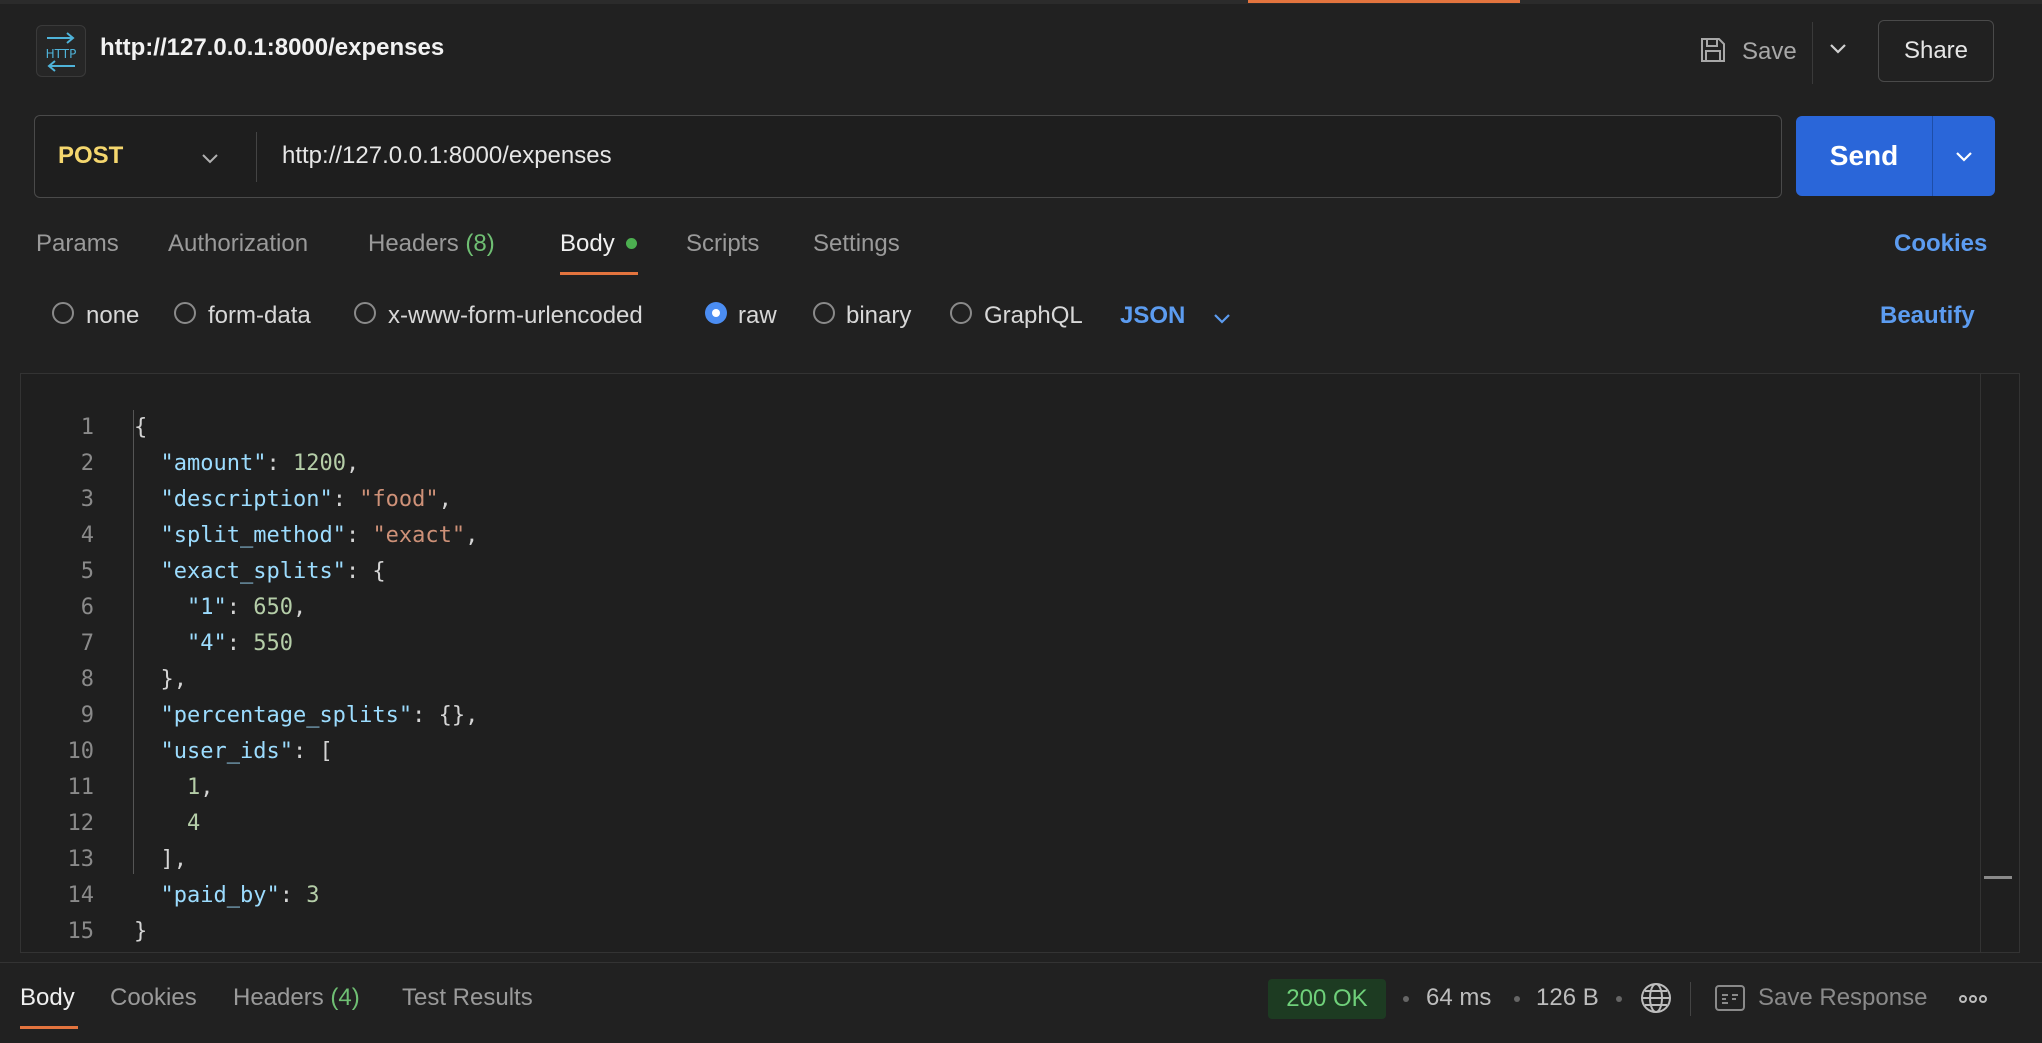 This screenshot has height=1043, width=2042. What do you see at coordinates (961, 313) in the screenshot?
I see `radio-graphql` at bounding box center [961, 313].